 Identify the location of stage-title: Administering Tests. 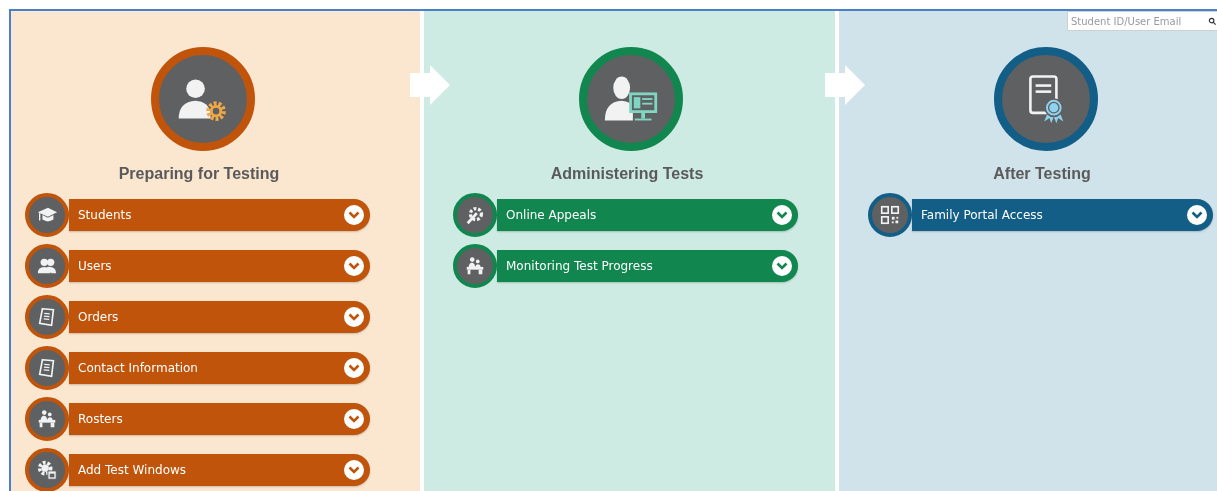
(627, 174).